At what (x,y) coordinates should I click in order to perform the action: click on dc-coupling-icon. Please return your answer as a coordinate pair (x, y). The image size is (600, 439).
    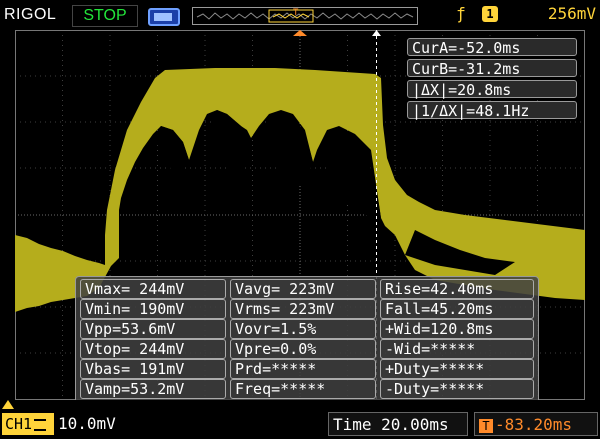
    Looking at the image, I should click on (40, 424).